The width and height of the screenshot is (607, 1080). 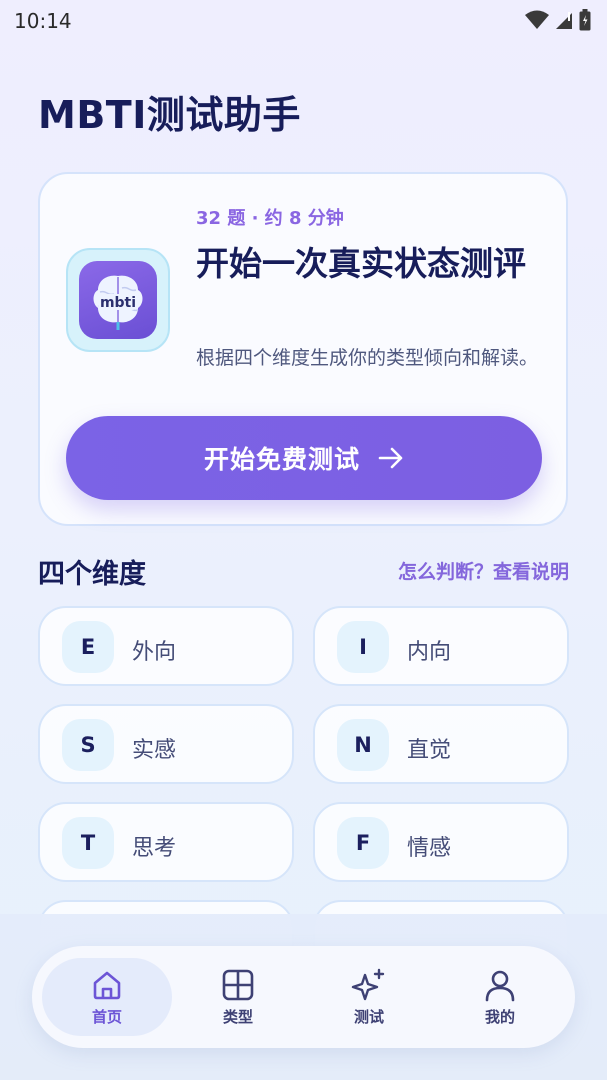 What do you see at coordinates (88, 843) in the screenshot?
I see `dimension-letter: T` at bounding box center [88, 843].